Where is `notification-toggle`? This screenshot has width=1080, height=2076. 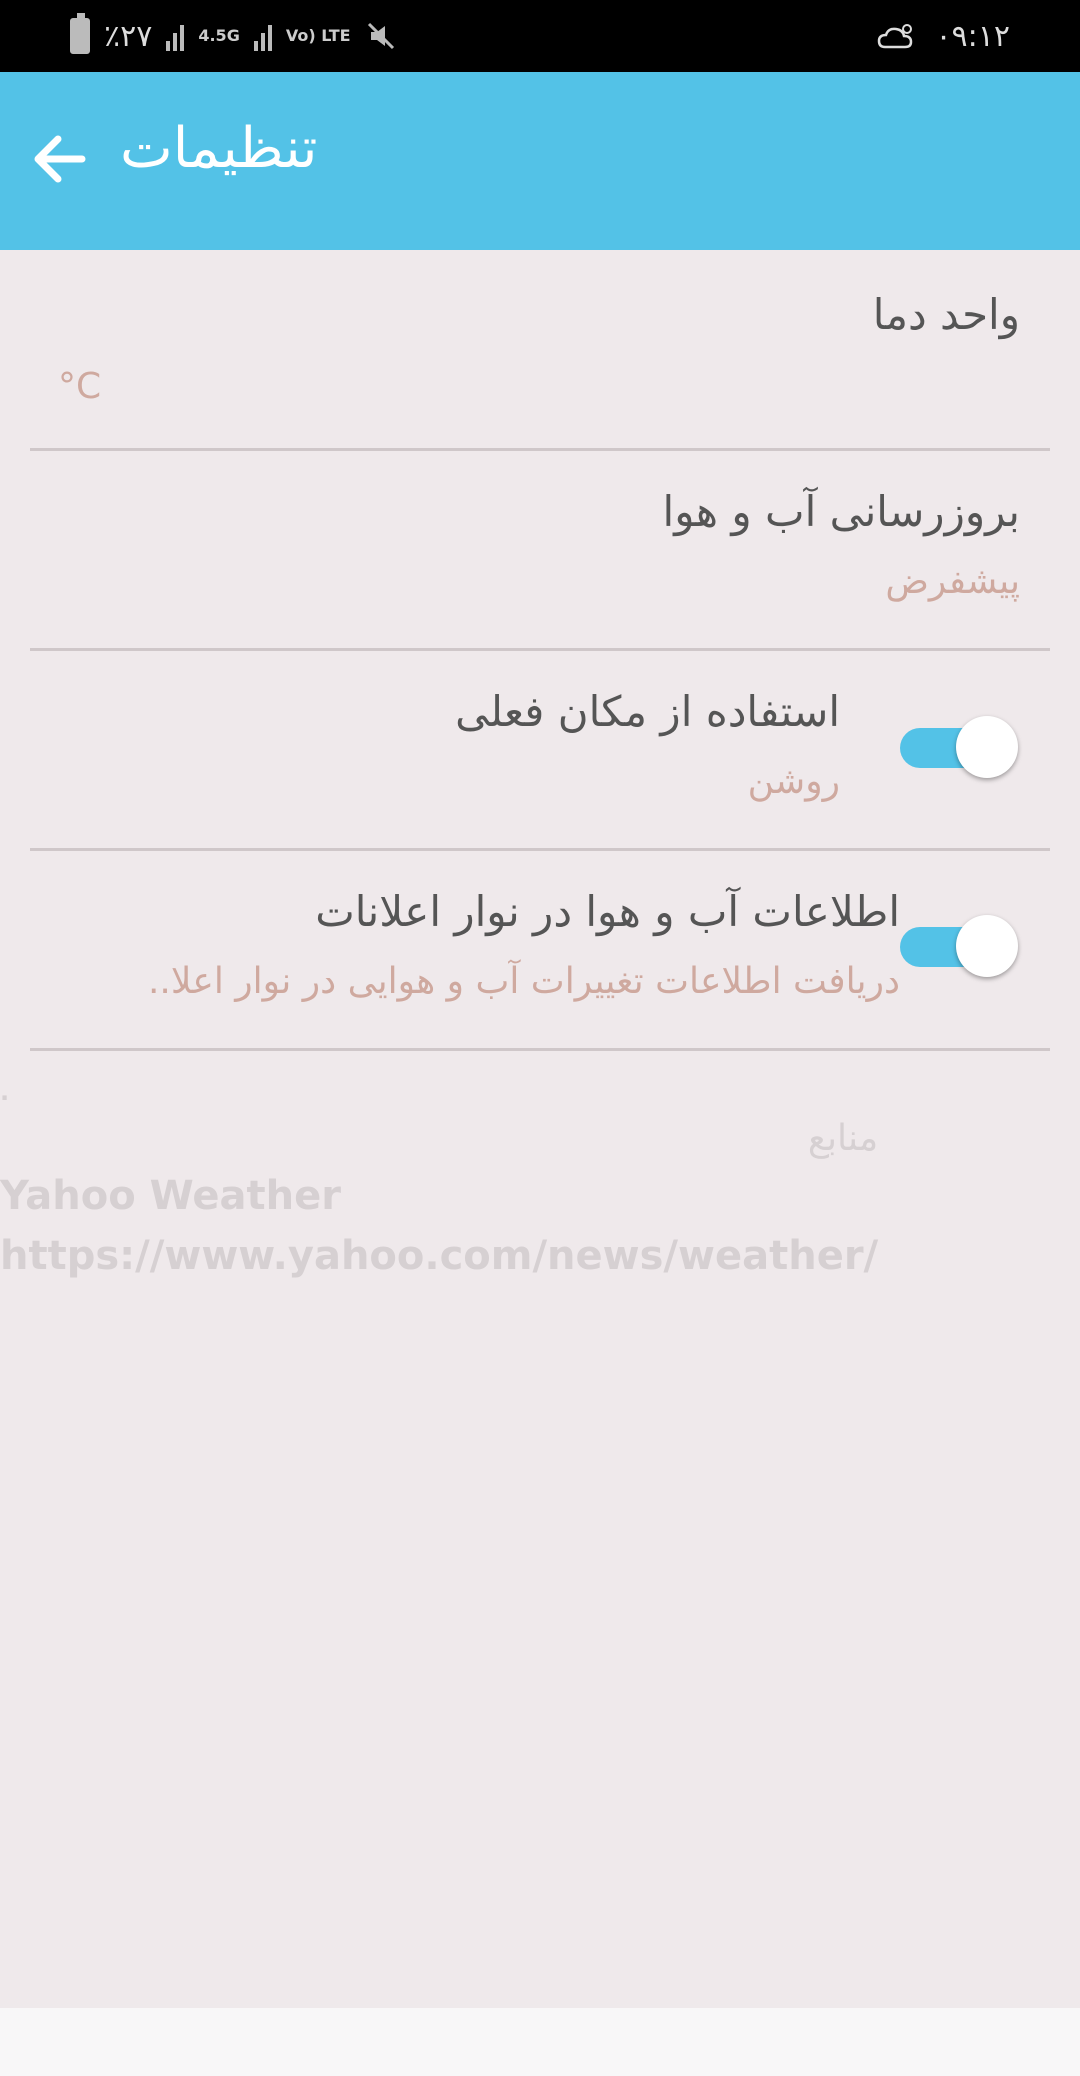 notification-toggle is located at coordinates (959, 947).